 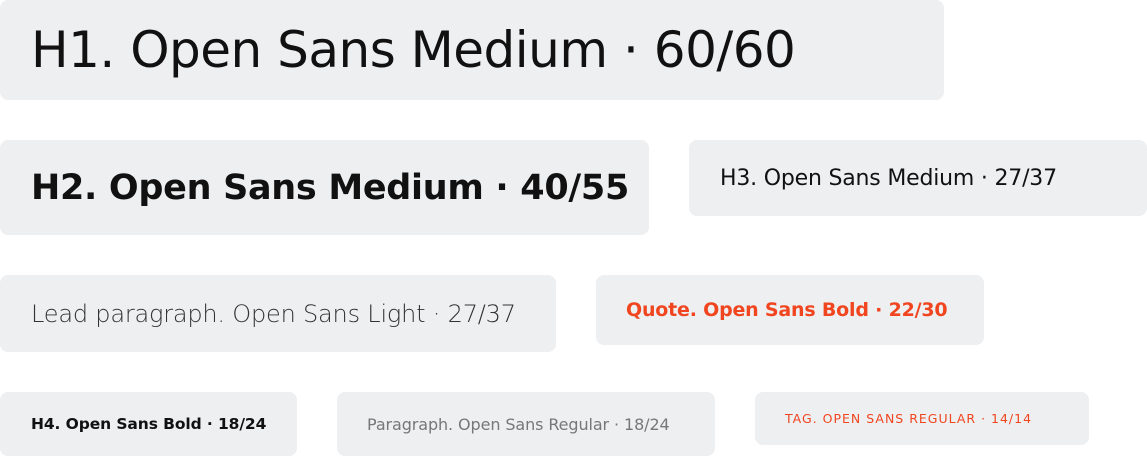 I want to click on h1-specimen-label: H1. Open Sans Medium · 60/60, so click(x=413, y=50).